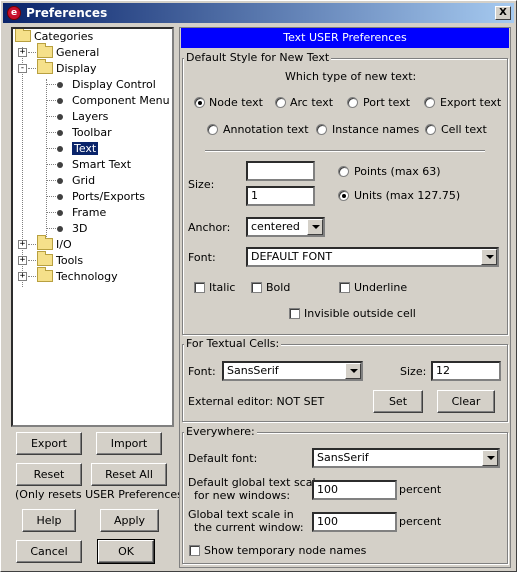 Image resolution: width=517 pixels, height=572 pixels. I want to click on radio-cell-text, so click(430, 129).